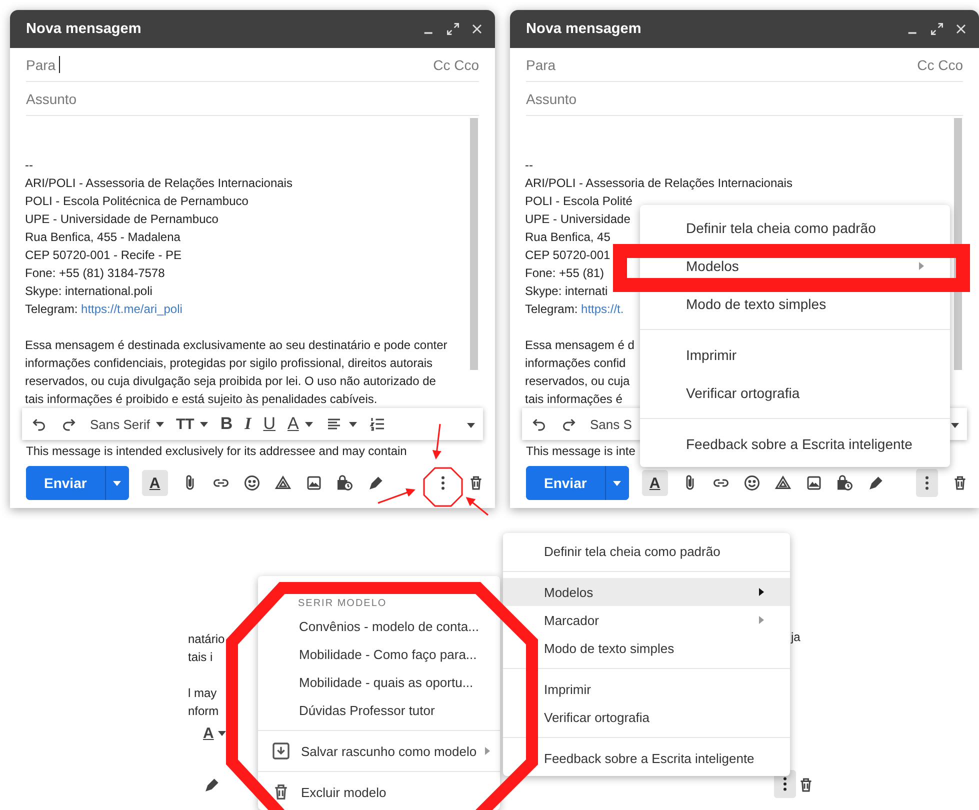 This screenshot has height=810, width=979. I want to click on signature-line: UPE - Universidade, so click(577, 219).